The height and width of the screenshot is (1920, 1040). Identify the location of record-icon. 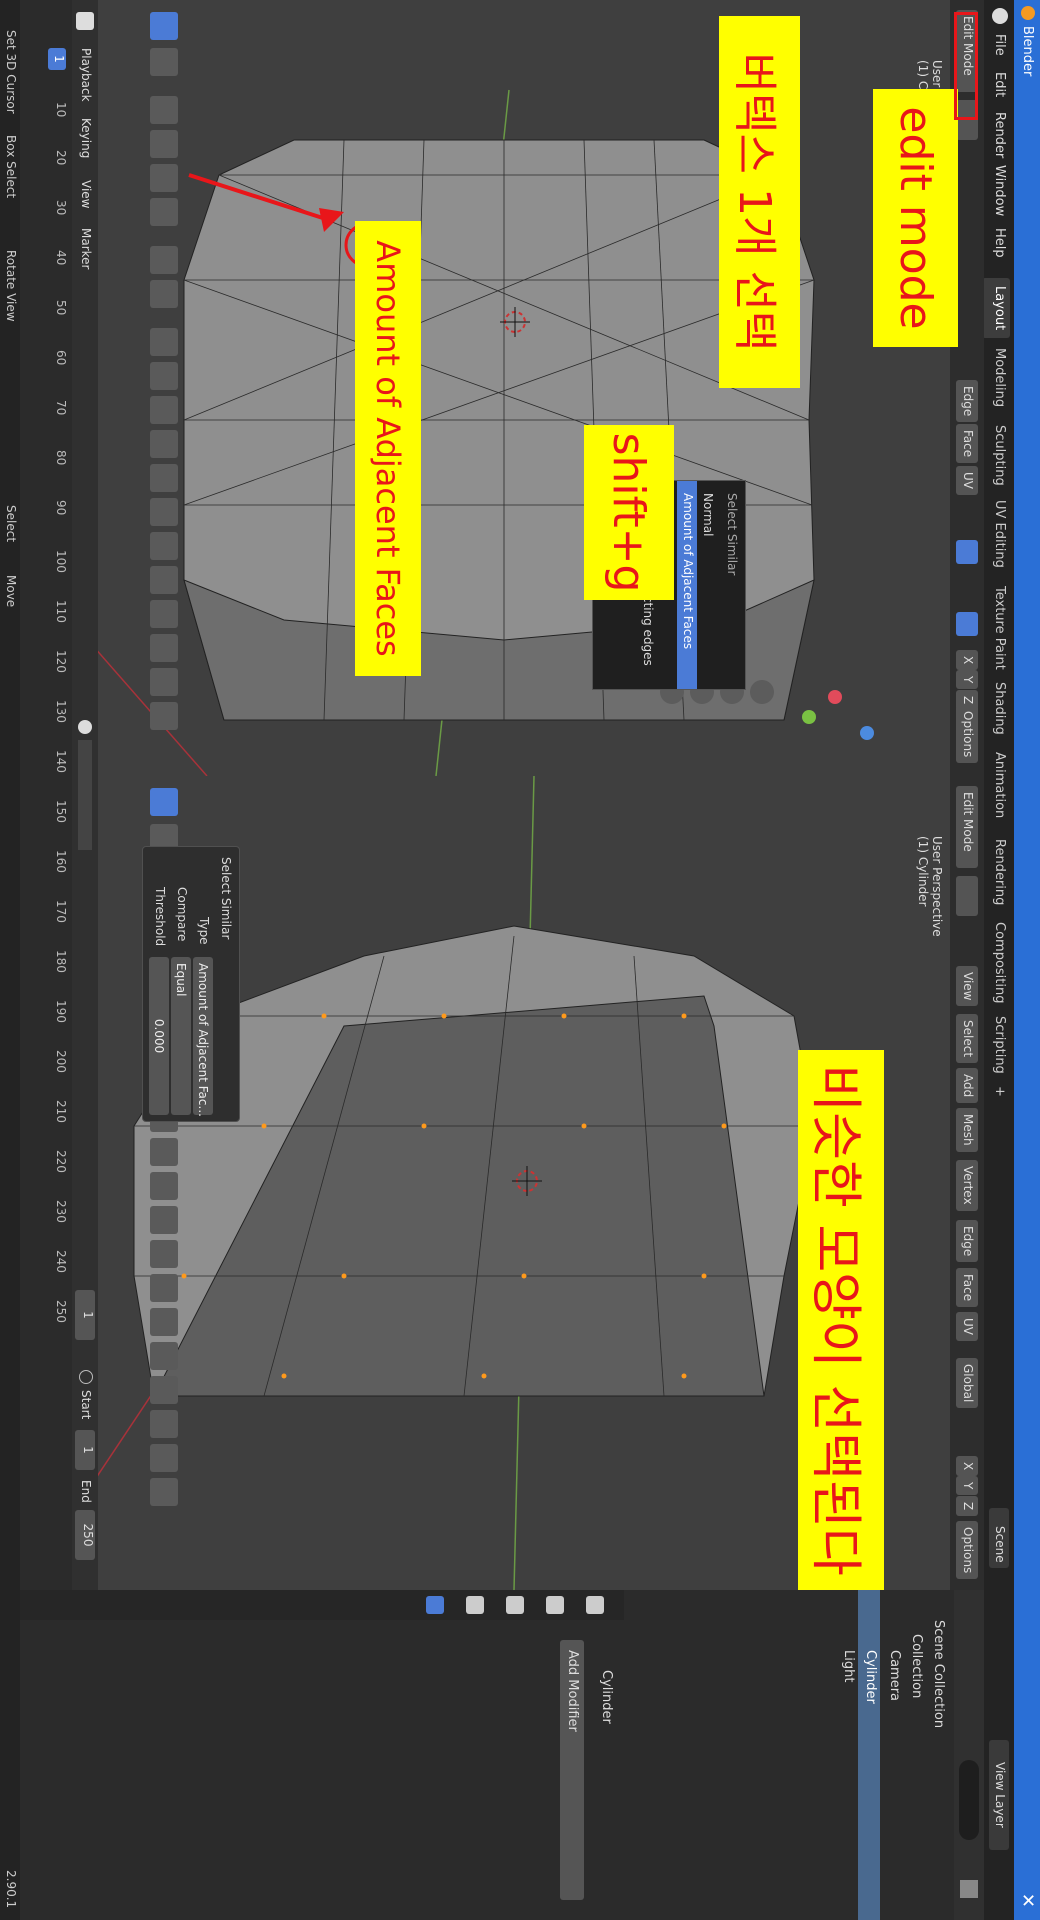
(85, 727).